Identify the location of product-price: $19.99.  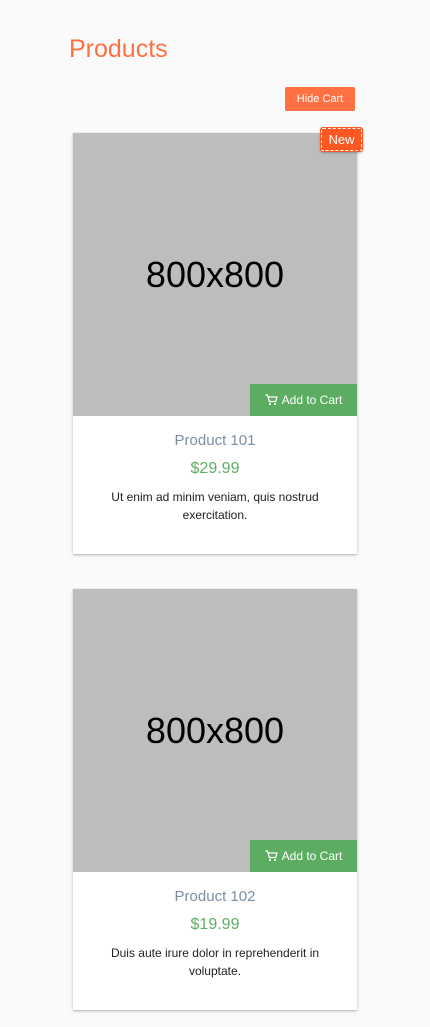
(215, 924).